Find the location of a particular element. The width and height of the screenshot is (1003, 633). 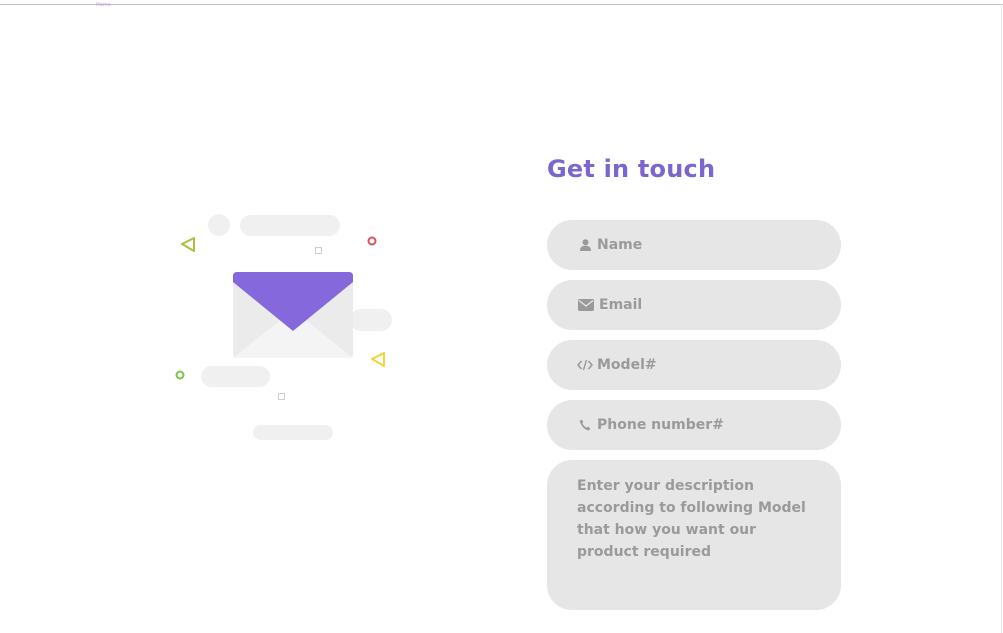

name-field is located at coordinates (694, 245).